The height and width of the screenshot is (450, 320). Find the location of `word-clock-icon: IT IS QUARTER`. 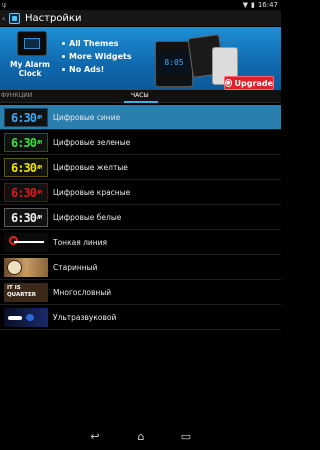

word-clock-icon: IT IS QUARTER is located at coordinates (26, 292).